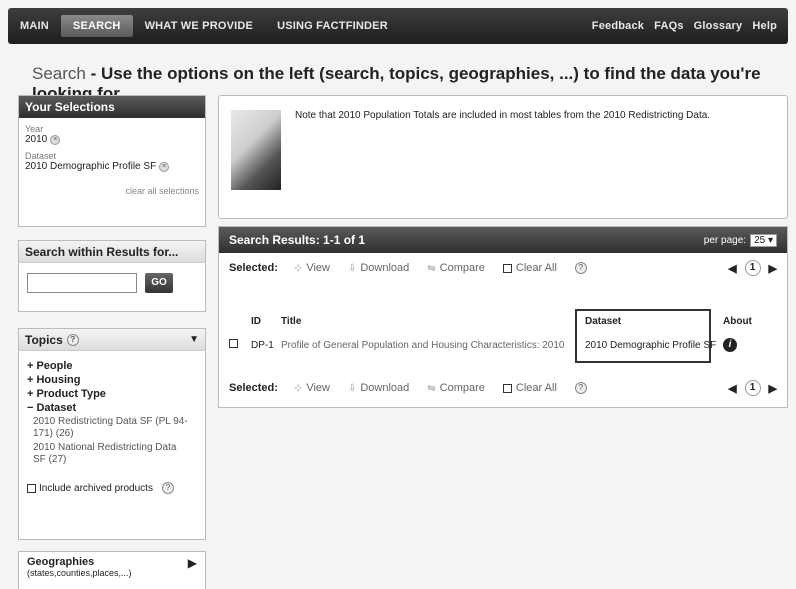  I want to click on search-within-row: GO, so click(112, 283).